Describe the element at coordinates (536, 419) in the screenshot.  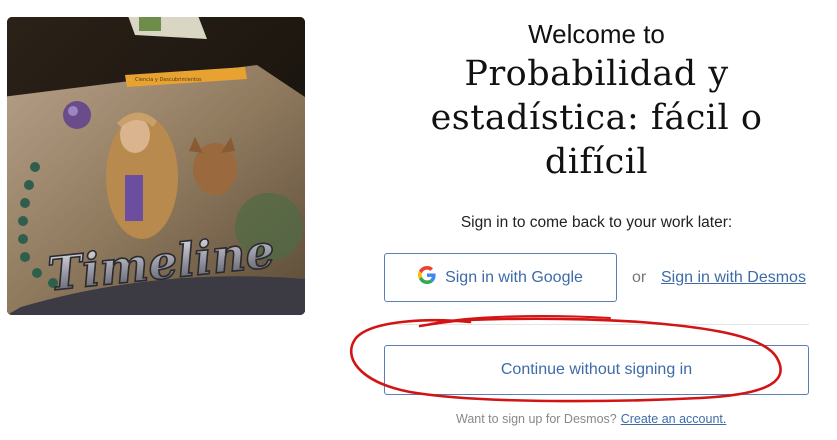
I see `signup-prompt-text: Want to sign up for Desmos?` at that location.